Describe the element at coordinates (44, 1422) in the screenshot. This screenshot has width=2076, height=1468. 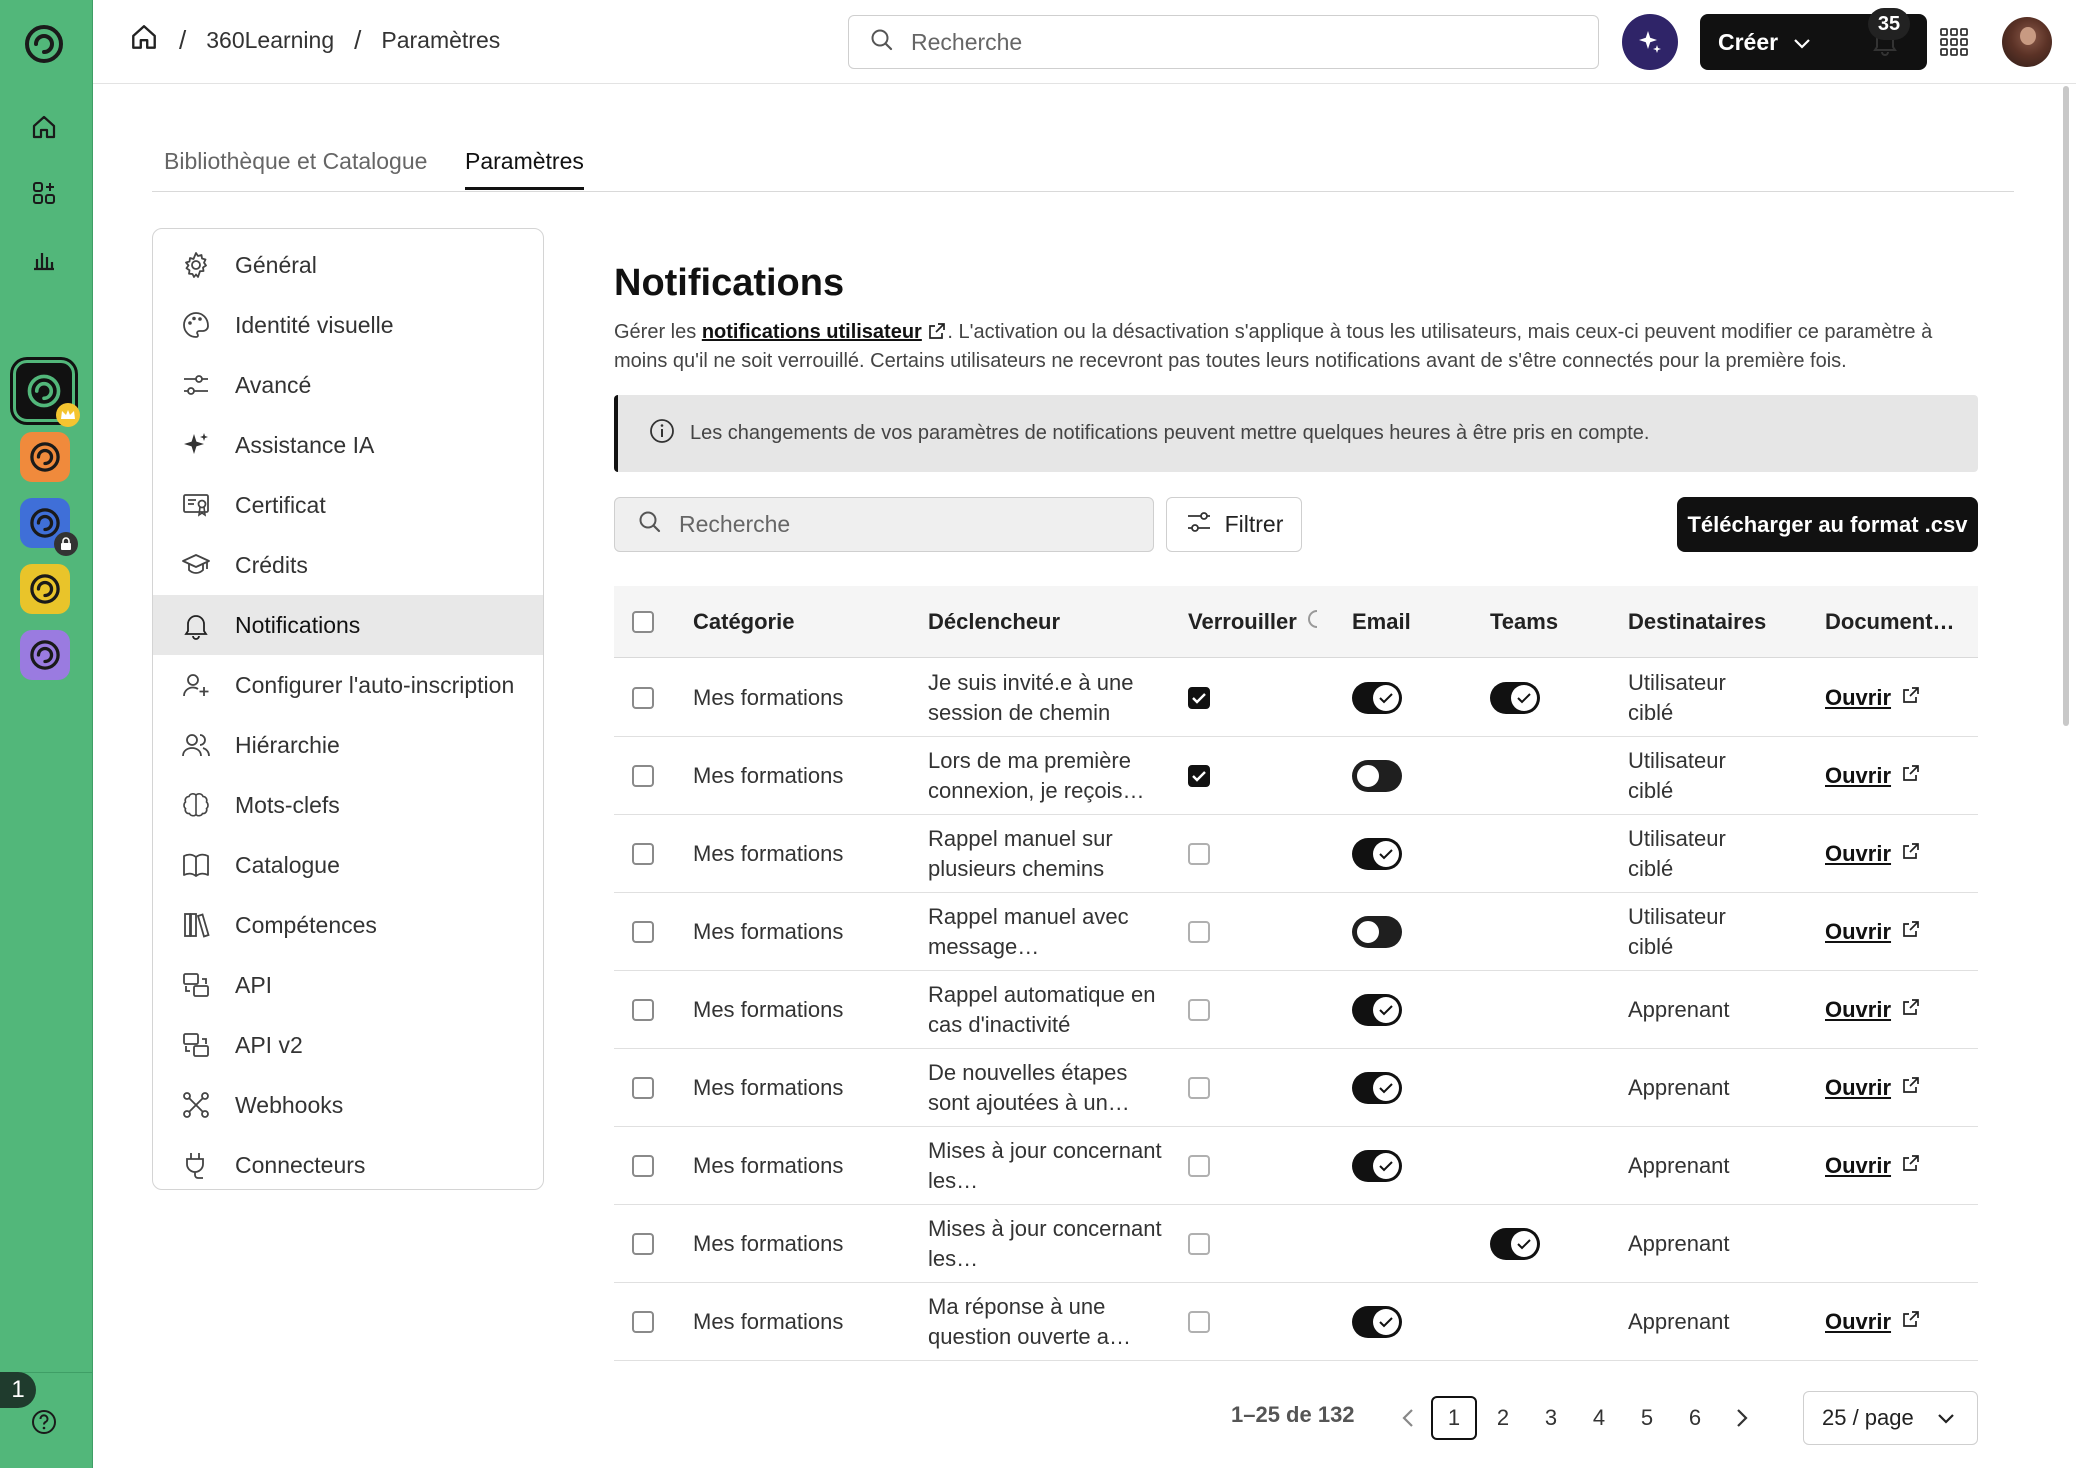
I see `help-icon` at that location.